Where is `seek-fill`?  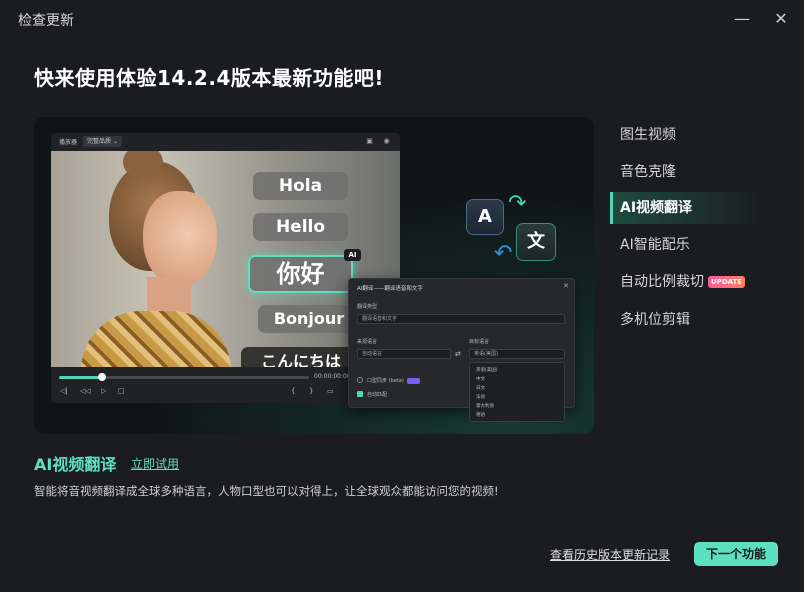
seek-fill is located at coordinates (80, 377).